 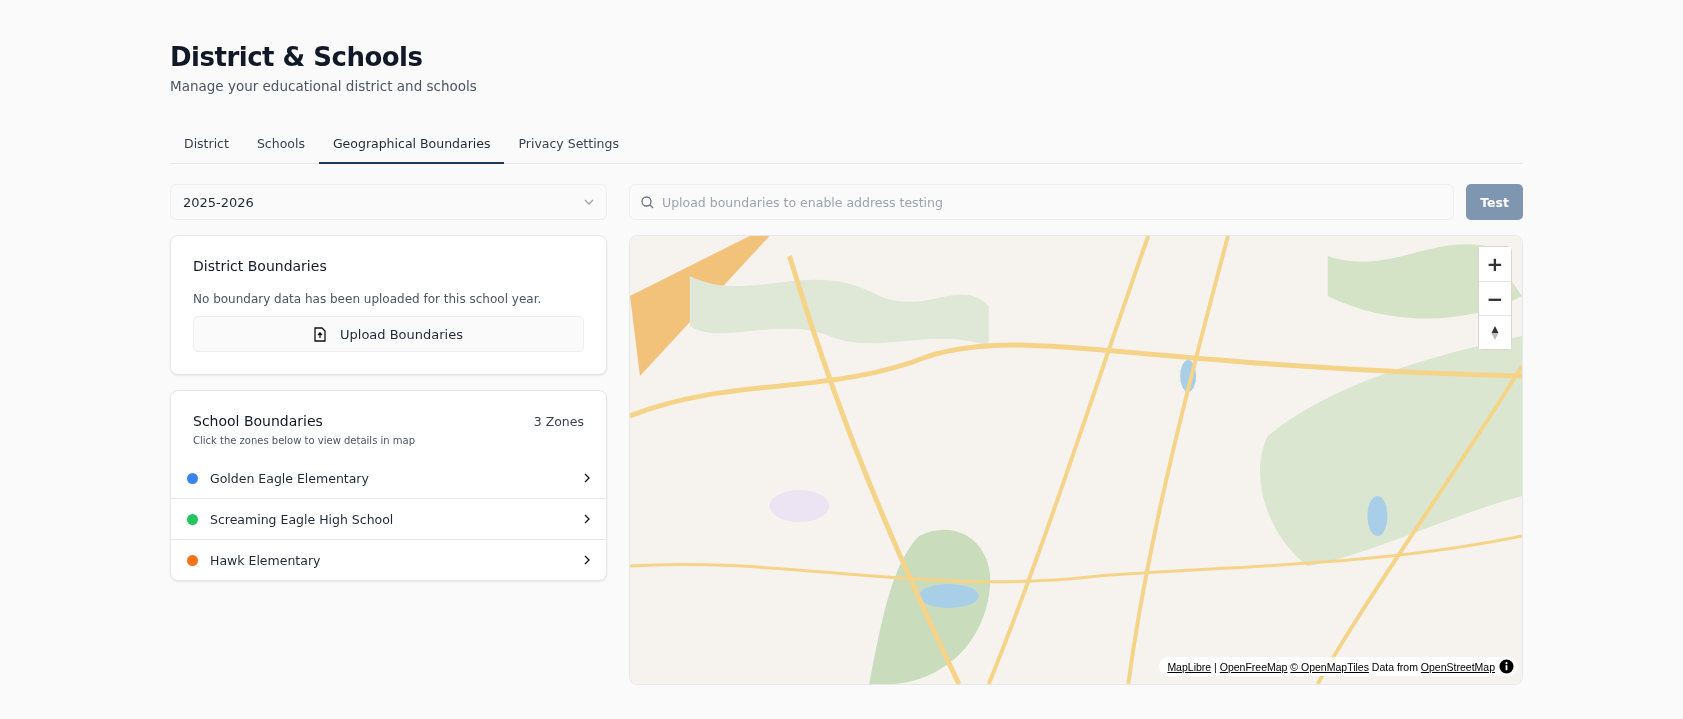 What do you see at coordinates (1189, 666) in the screenshot?
I see `attribution-link: MapLibre` at bounding box center [1189, 666].